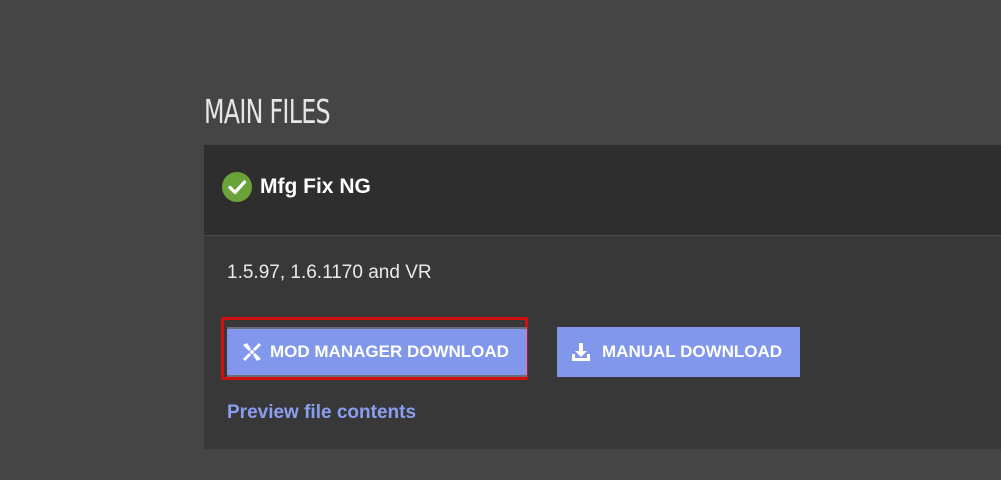  What do you see at coordinates (389, 351) in the screenshot?
I see `mod-manager-download-label: MOD MANAGER DOWNLOAD` at bounding box center [389, 351].